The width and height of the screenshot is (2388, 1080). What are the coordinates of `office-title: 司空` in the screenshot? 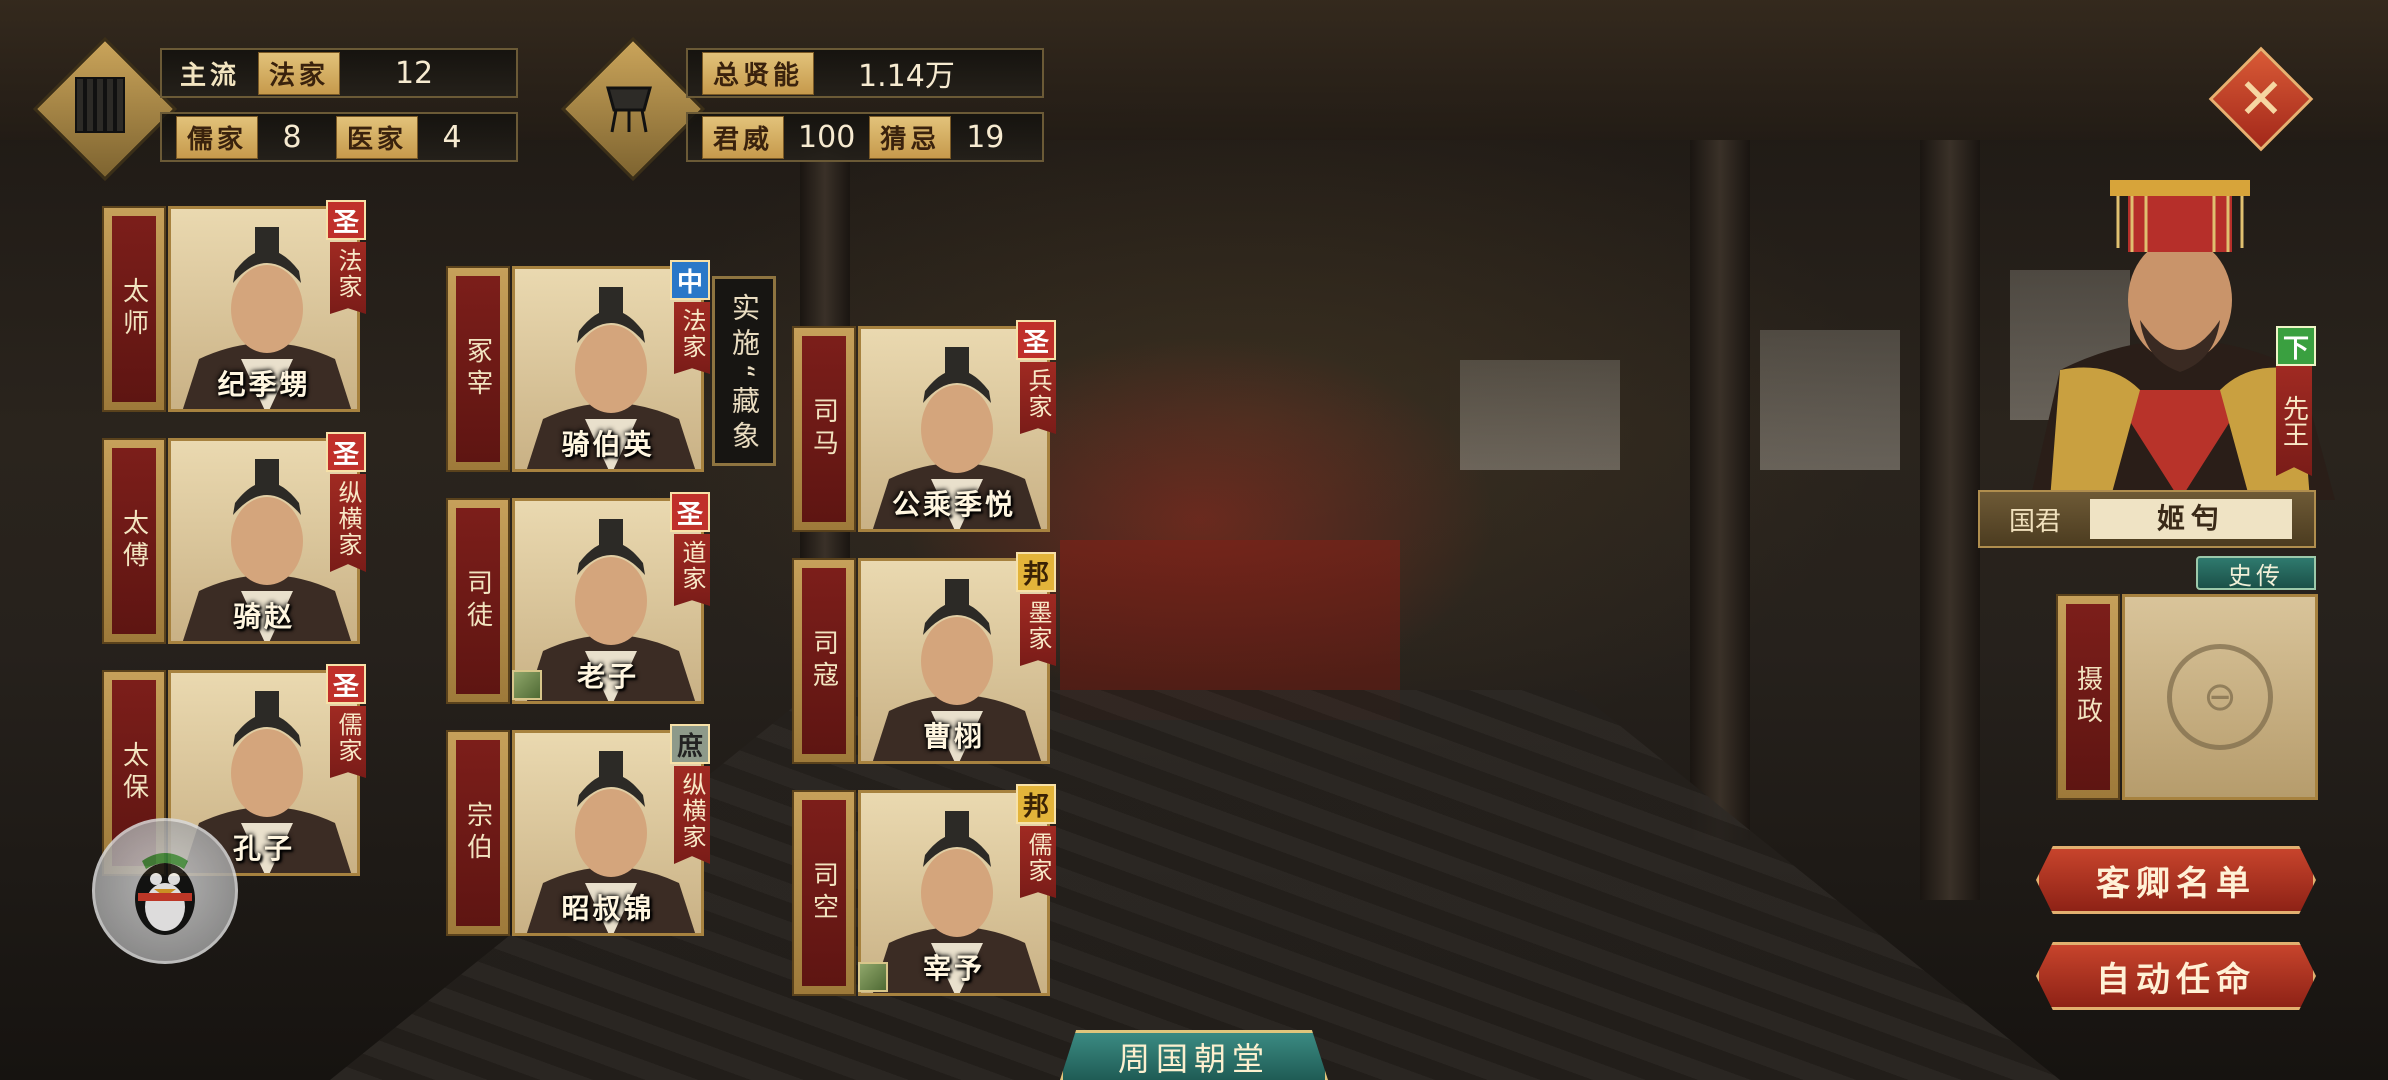 It's located at (823, 893).